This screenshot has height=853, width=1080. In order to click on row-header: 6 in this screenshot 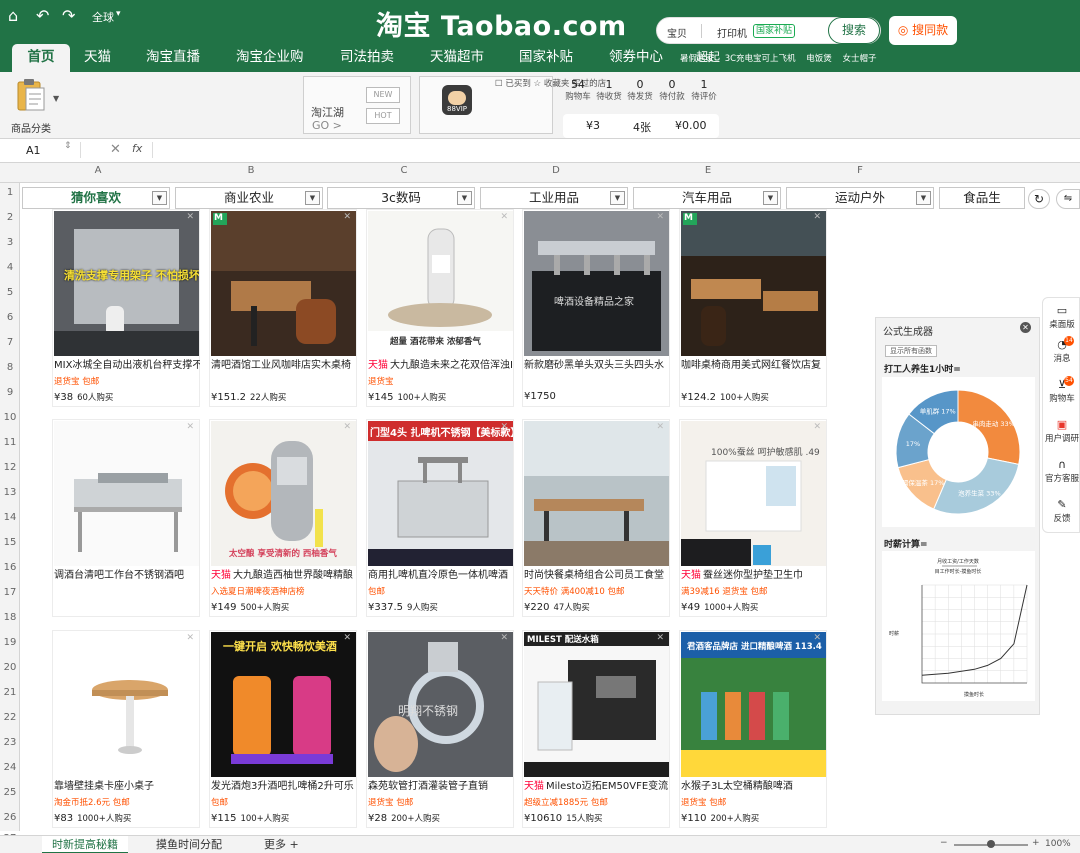, I will do `click(10, 317)`.